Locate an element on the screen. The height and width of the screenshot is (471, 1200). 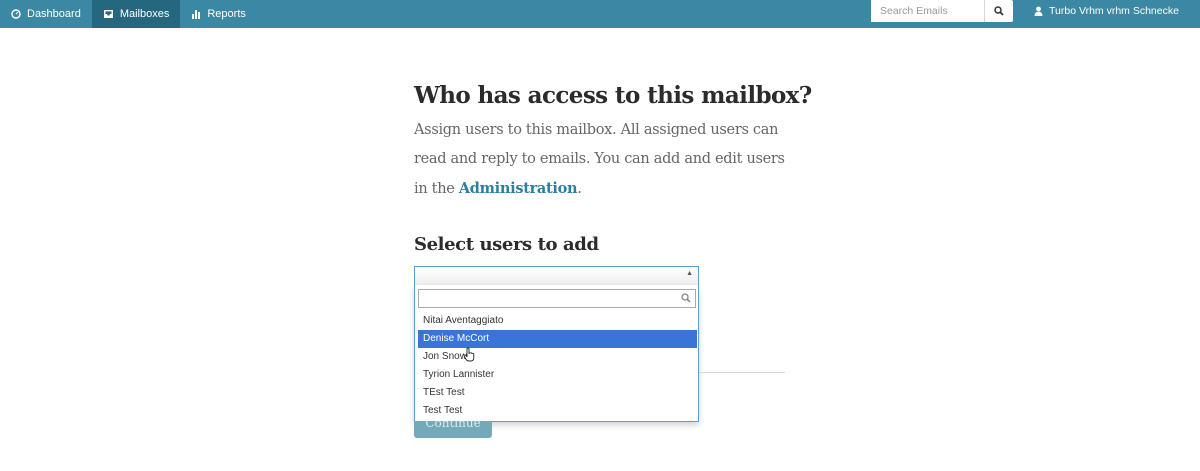
user-option-test-test-2: Test Test is located at coordinates (557, 411).